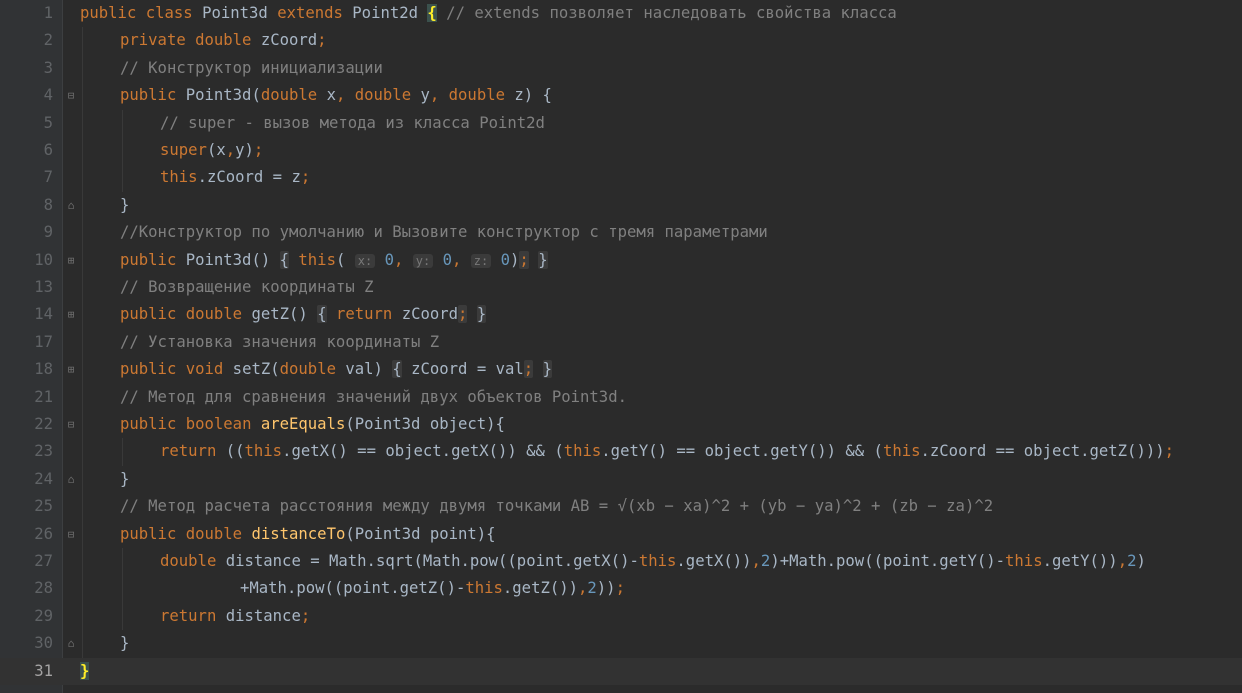 The image size is (1242, 693). Describe the element at coordinates (26, 342) in the screenshot. I see `line-number: 17` at that location.